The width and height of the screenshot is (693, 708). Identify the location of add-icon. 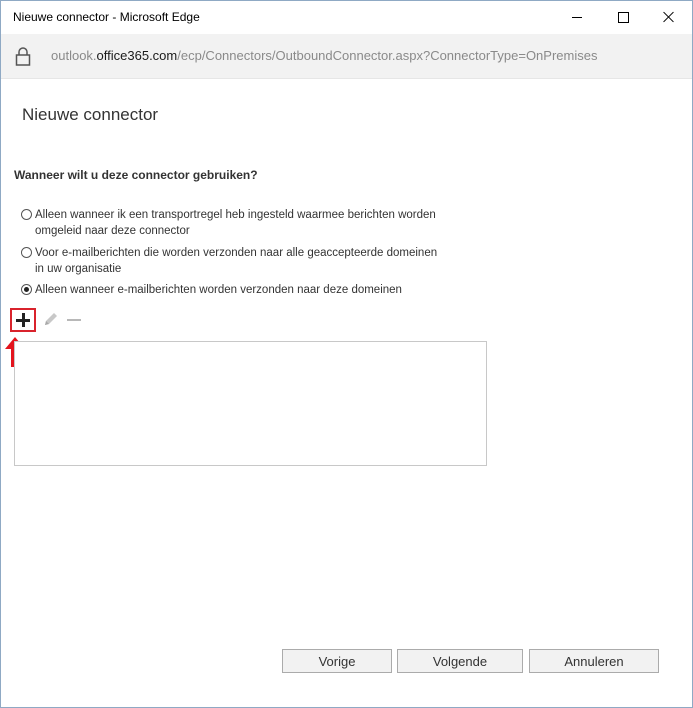
(23, 320).